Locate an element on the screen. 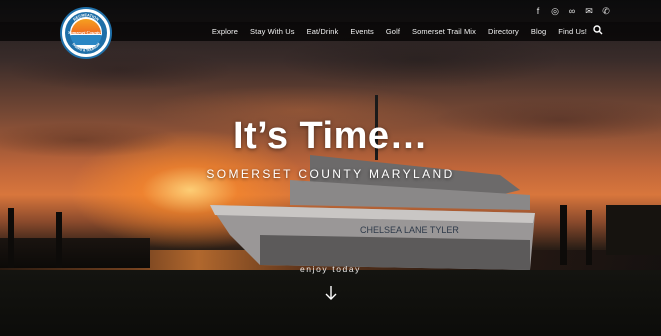 This screenshot has width=661, height=336. nav-item-find-us: Find Us! is located at coordinates (572, 31).